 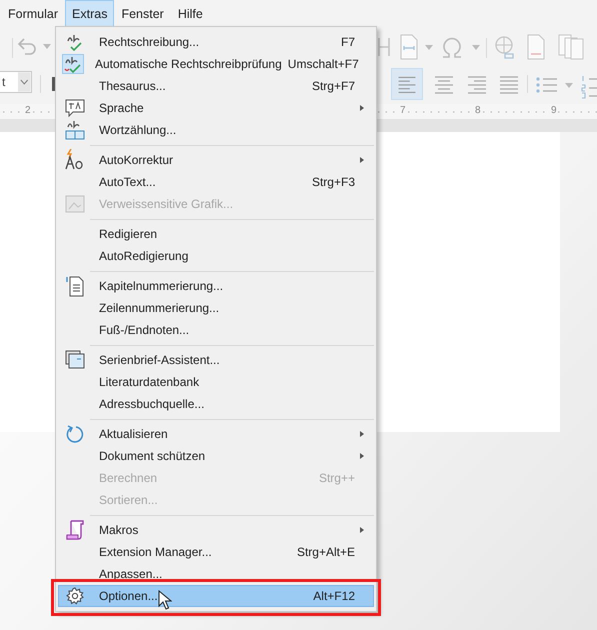 I want to click on font-size-value: t, so click(x=3, y=82).